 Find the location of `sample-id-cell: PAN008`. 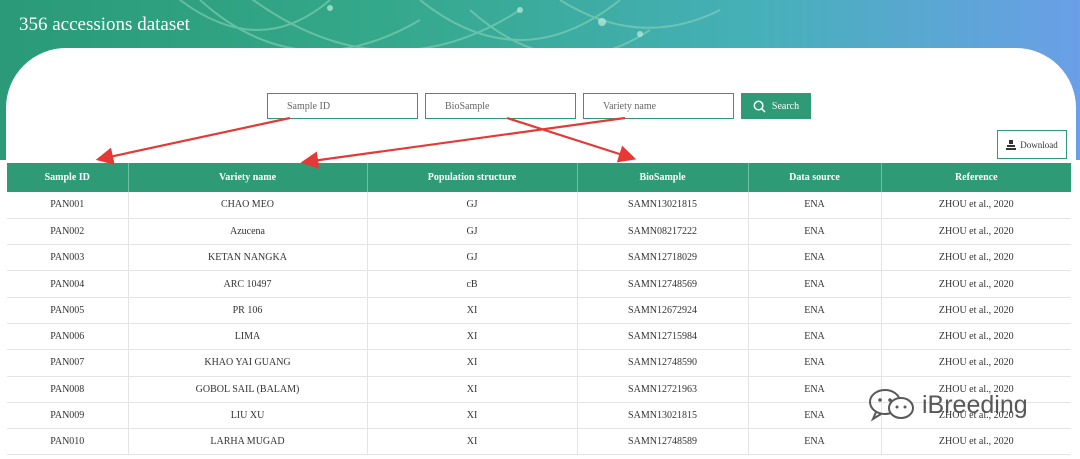

sample-id-cell: PAN008 is located at coordinates (68, 389).